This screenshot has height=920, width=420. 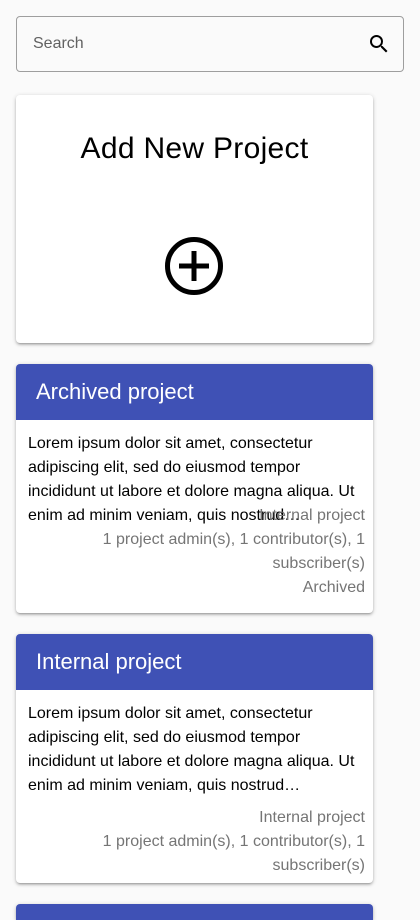 What do you see at coordinates (194, 148) in the screenshot?
I see `add-new-project-title: Add New Project` at bounding box center [194, 148].